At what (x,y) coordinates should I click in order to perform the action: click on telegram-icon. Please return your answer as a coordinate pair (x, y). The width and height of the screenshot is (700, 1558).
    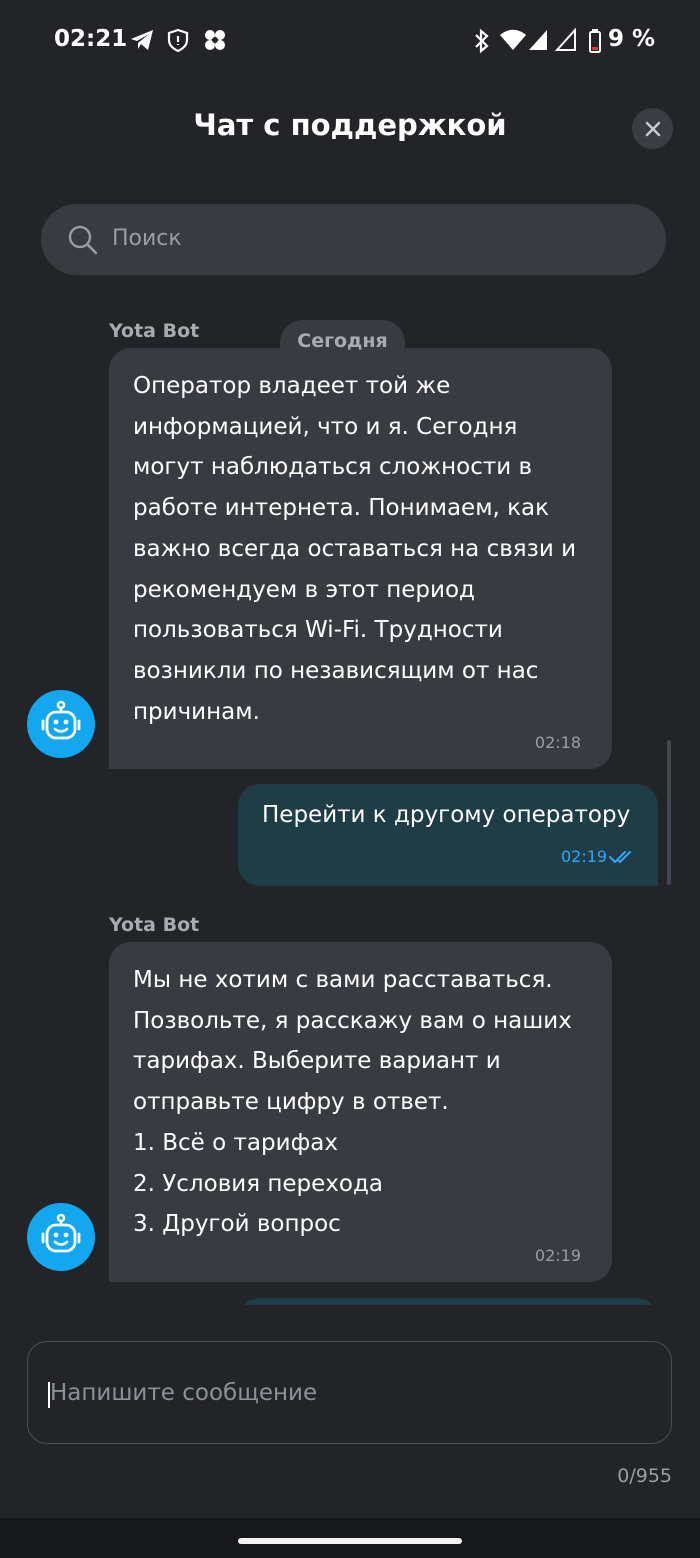
    Looking at the image, I should click on (142, 40).